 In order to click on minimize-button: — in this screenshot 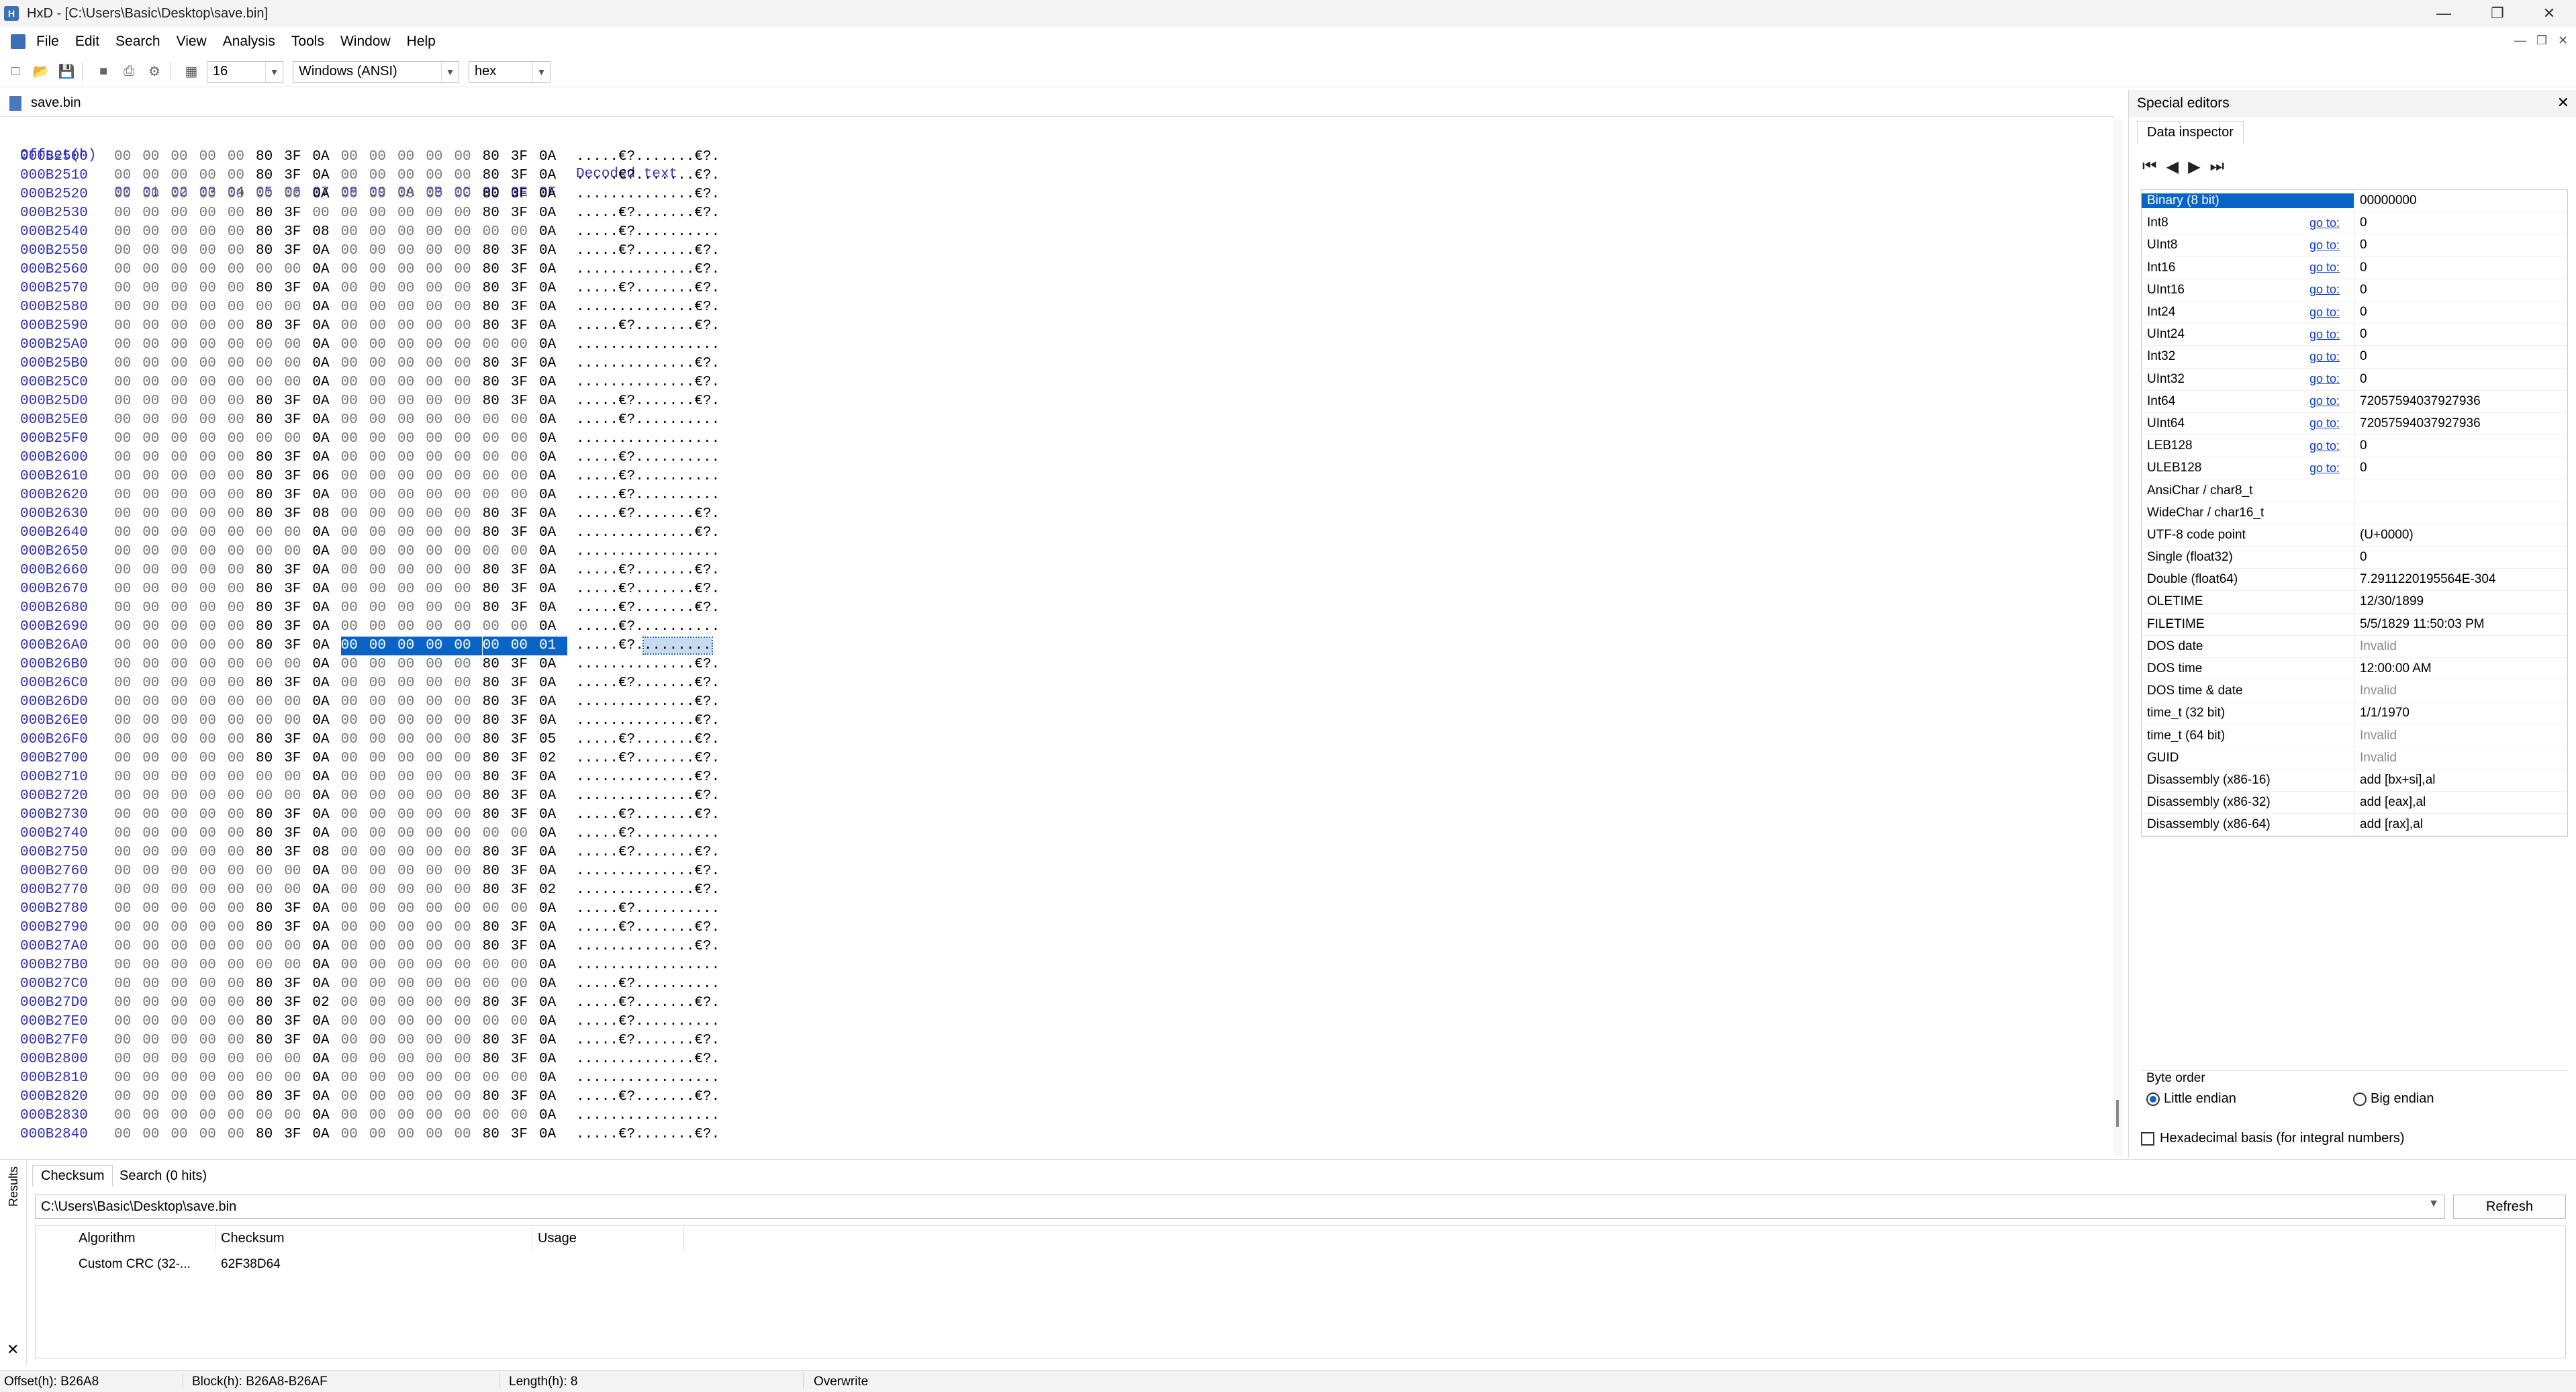, I will do `click(2444, 13)`.